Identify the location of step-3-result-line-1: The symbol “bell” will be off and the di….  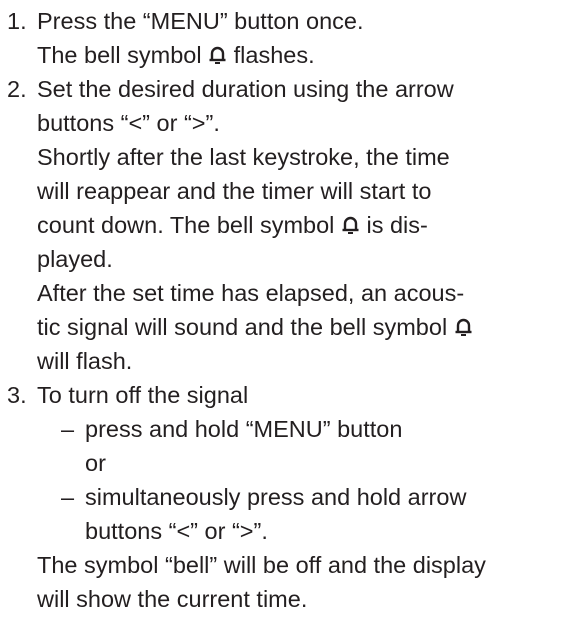
(291, 565).